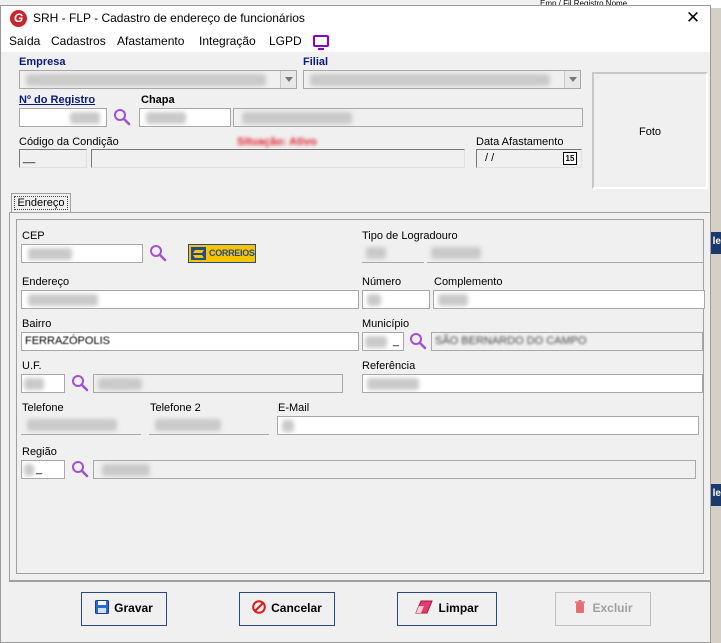 The height and width of the screenshot is (643, 721). Describe the element at coordinates (24, 41) in the screenshot. I see `menu-saida: Saída` at that location.